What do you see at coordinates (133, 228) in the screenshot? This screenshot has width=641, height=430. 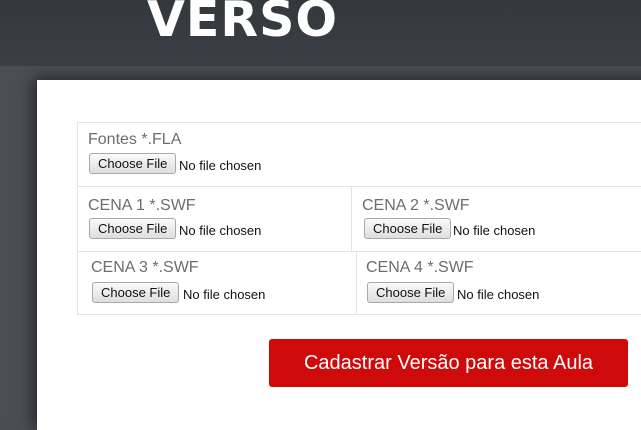 I see `scene-1-choose-file-button: Choose File` at bounding box center [133, 228].